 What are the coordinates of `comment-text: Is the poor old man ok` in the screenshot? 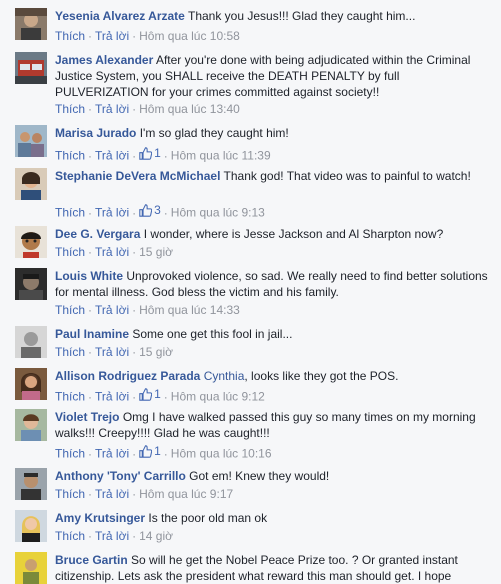 It's located at (208, 518).